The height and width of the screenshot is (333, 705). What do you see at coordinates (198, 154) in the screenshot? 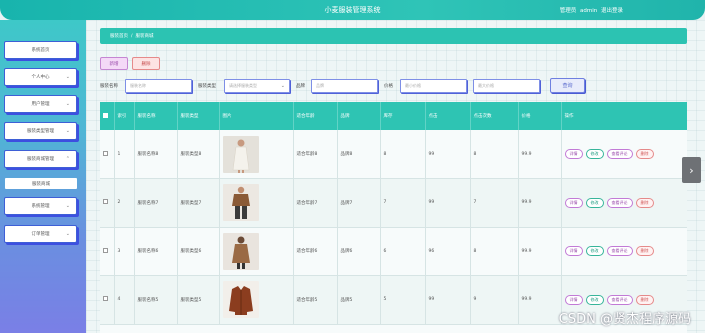
I see `cell-type: 服装类型8` at bounding box center [198, 154].